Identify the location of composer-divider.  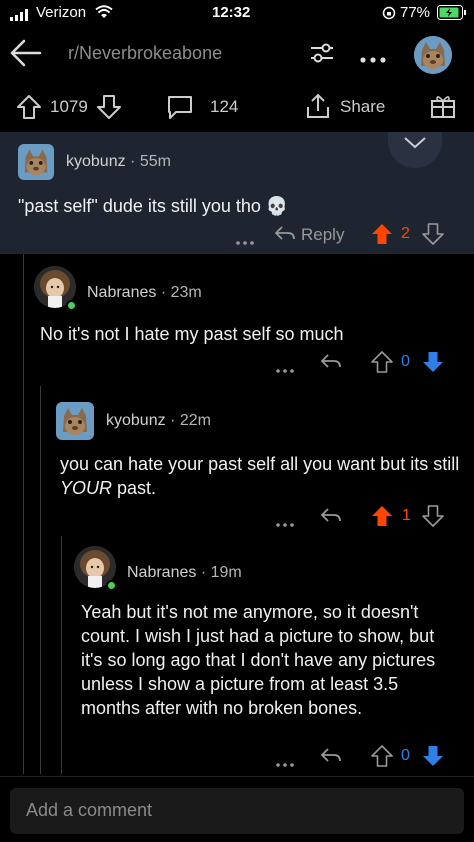
(237, 776).